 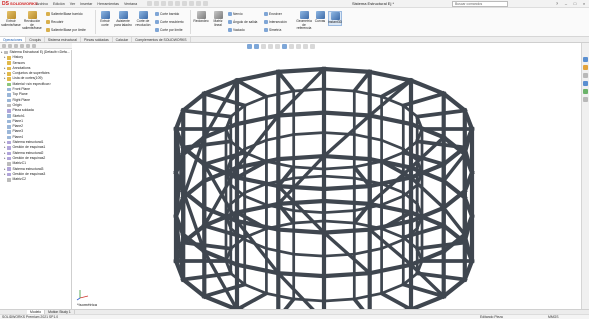 I want to click on rib-icon, so click(x=230, y=13).